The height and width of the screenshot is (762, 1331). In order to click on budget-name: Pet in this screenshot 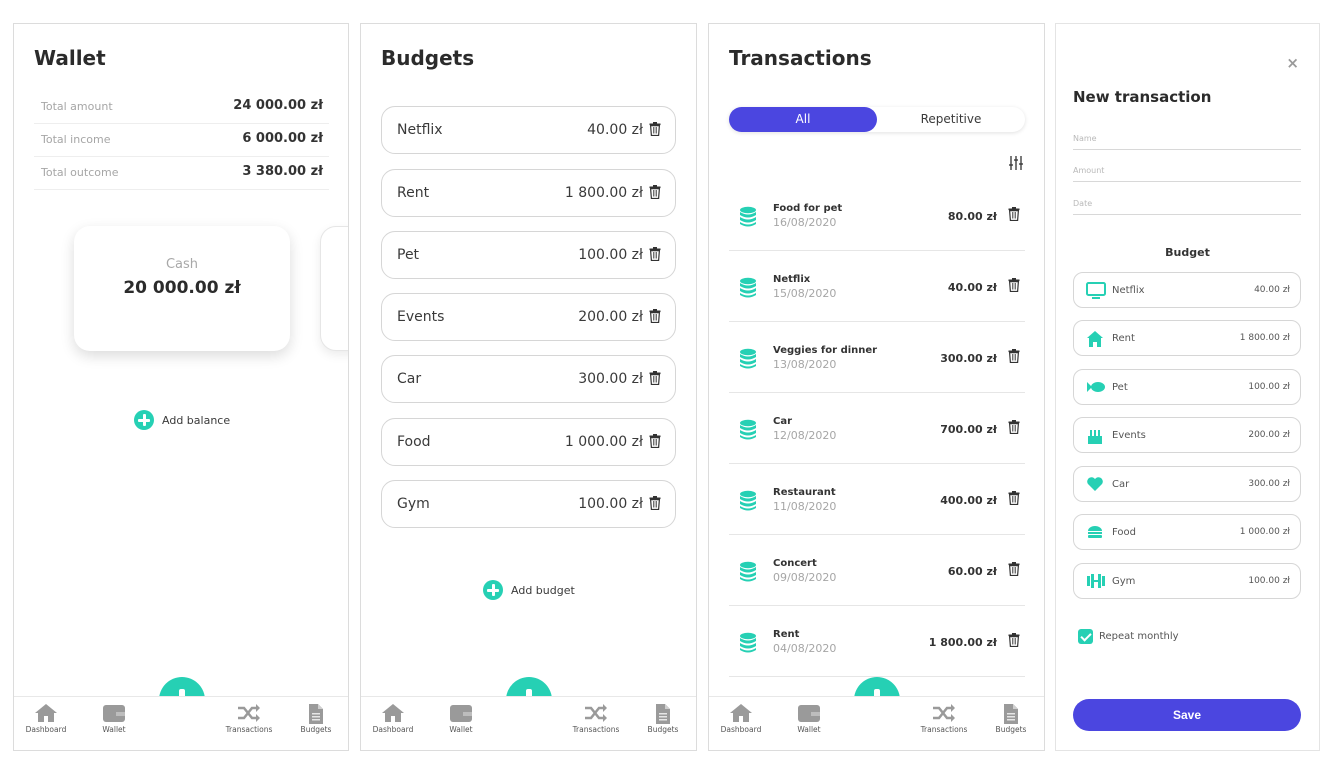, I will do `click(408, 255)`.